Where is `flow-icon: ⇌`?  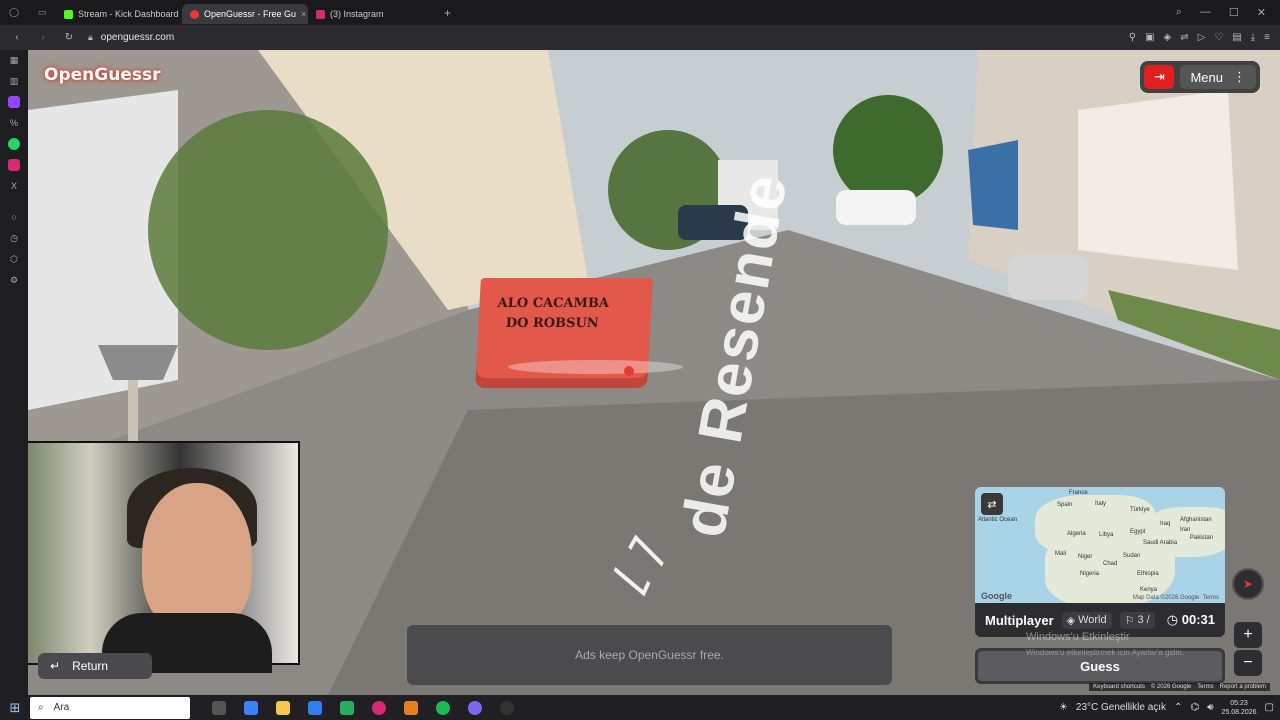
flow-icon: ⇌ is located at coordinates (1184, 37).